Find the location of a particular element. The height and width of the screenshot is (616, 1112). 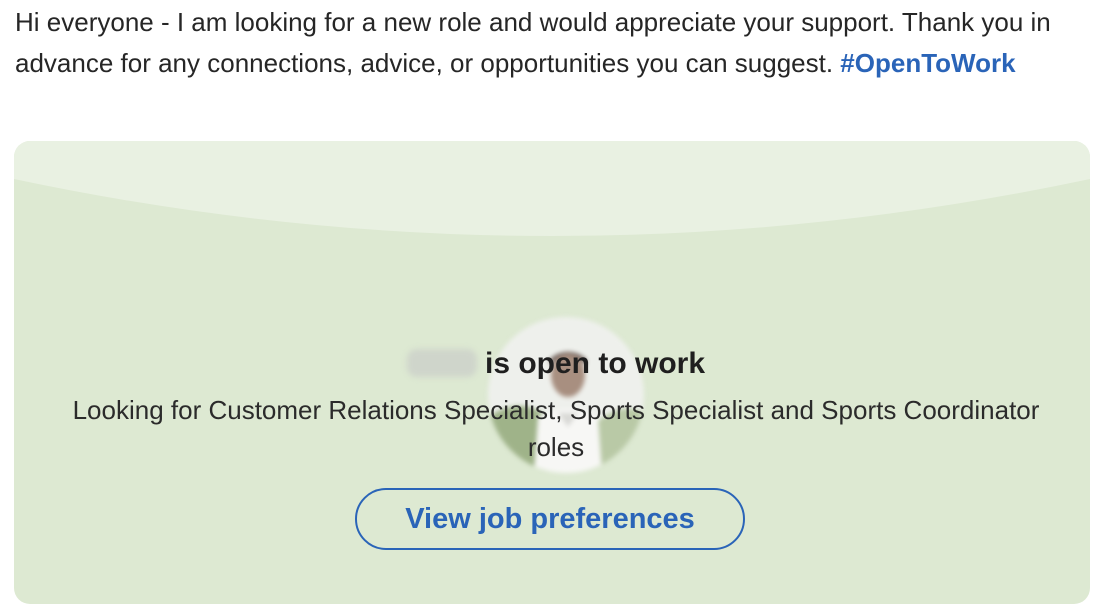

redacted-name is located at coordinates (441, 363).